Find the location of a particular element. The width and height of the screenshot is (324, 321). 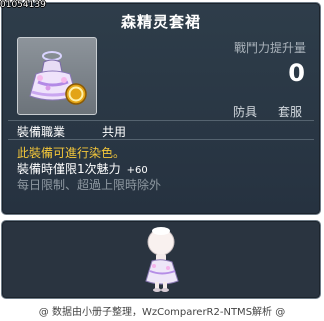

dress-icon is located at coordinates (58, 78).